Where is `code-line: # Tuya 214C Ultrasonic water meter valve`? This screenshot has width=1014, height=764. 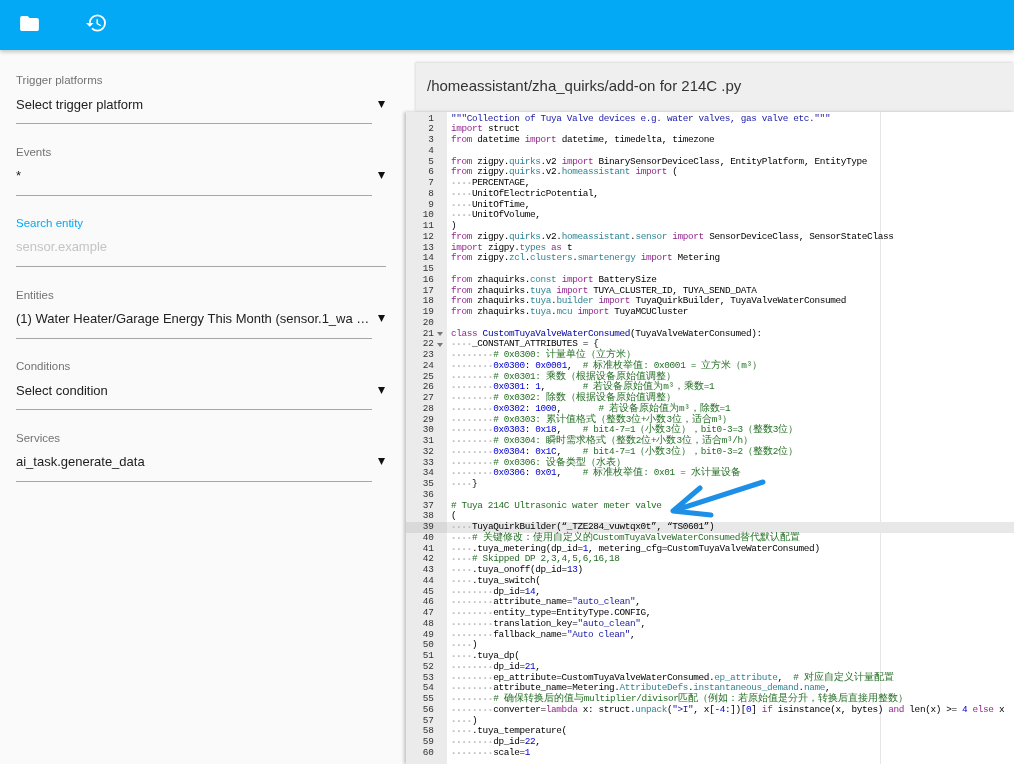
code-line: # Tuya 214C Ultrasonic water meter valve is located at coordinates (556, 505).